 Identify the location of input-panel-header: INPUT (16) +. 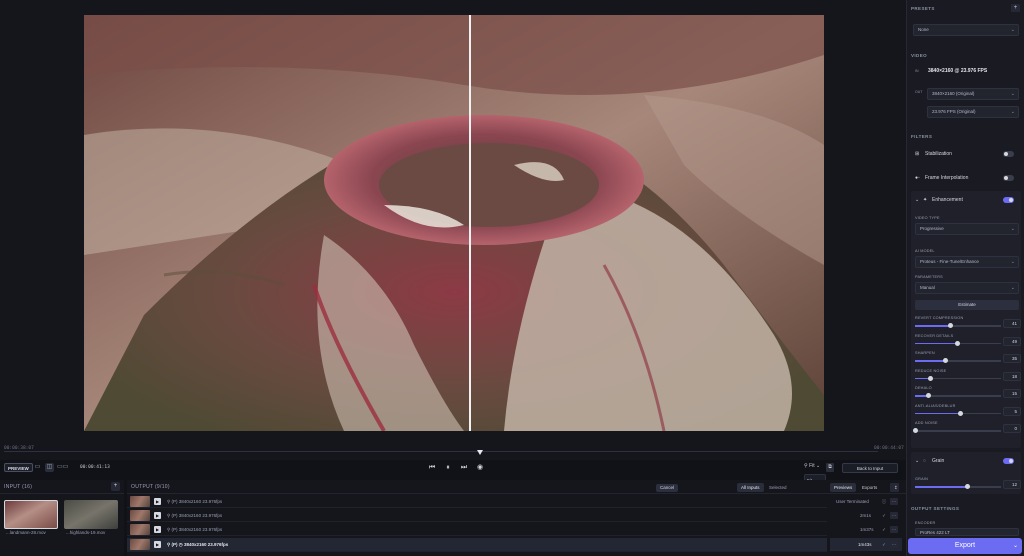
(62, 487).